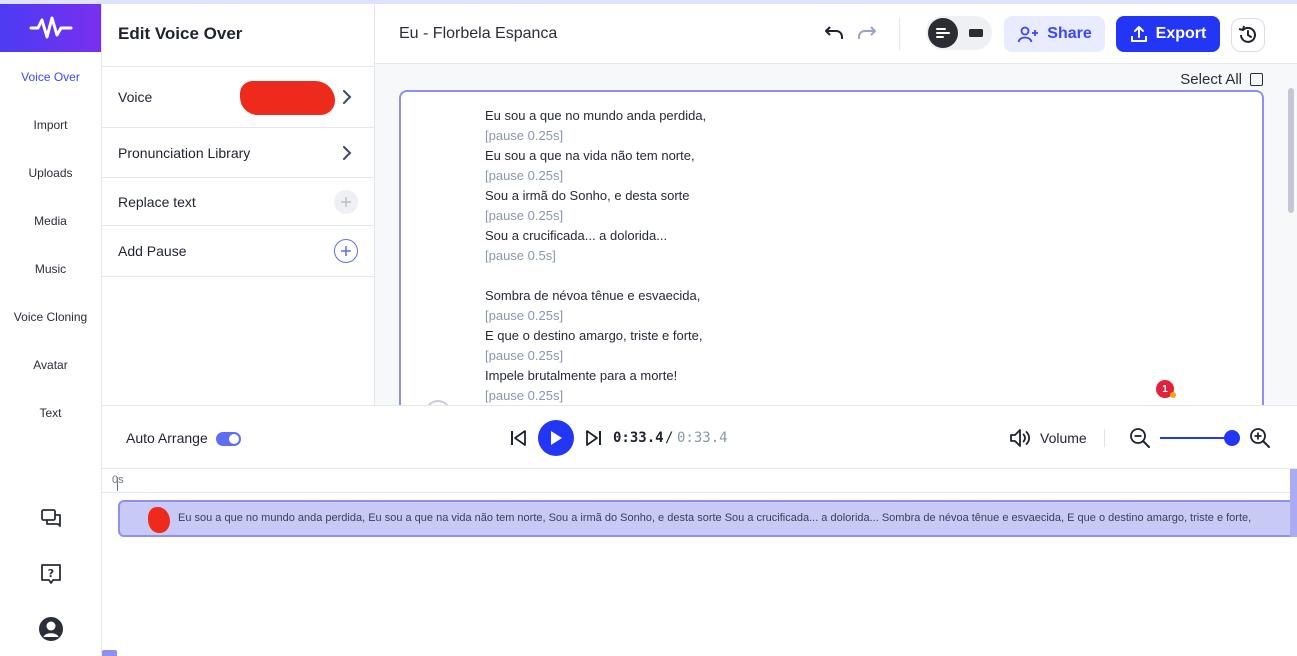 The width and height of the screenshot is (1297, 656). I want to click on share-button: Share, so click(1054, 34).